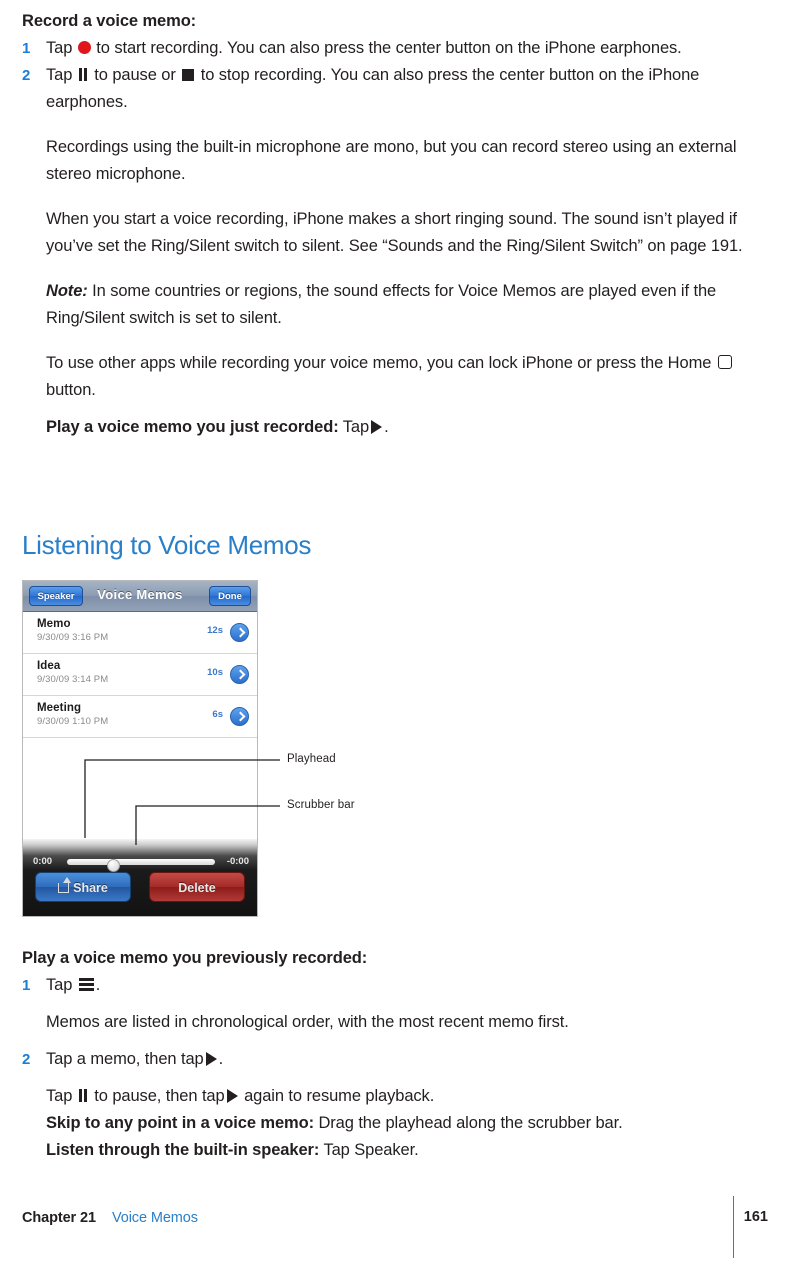 The width and height of the screenshot is (790, 1276). Describe the element at coordinates (215, 672) in the screenshot. I see `memo-duration: 10s` at that location.